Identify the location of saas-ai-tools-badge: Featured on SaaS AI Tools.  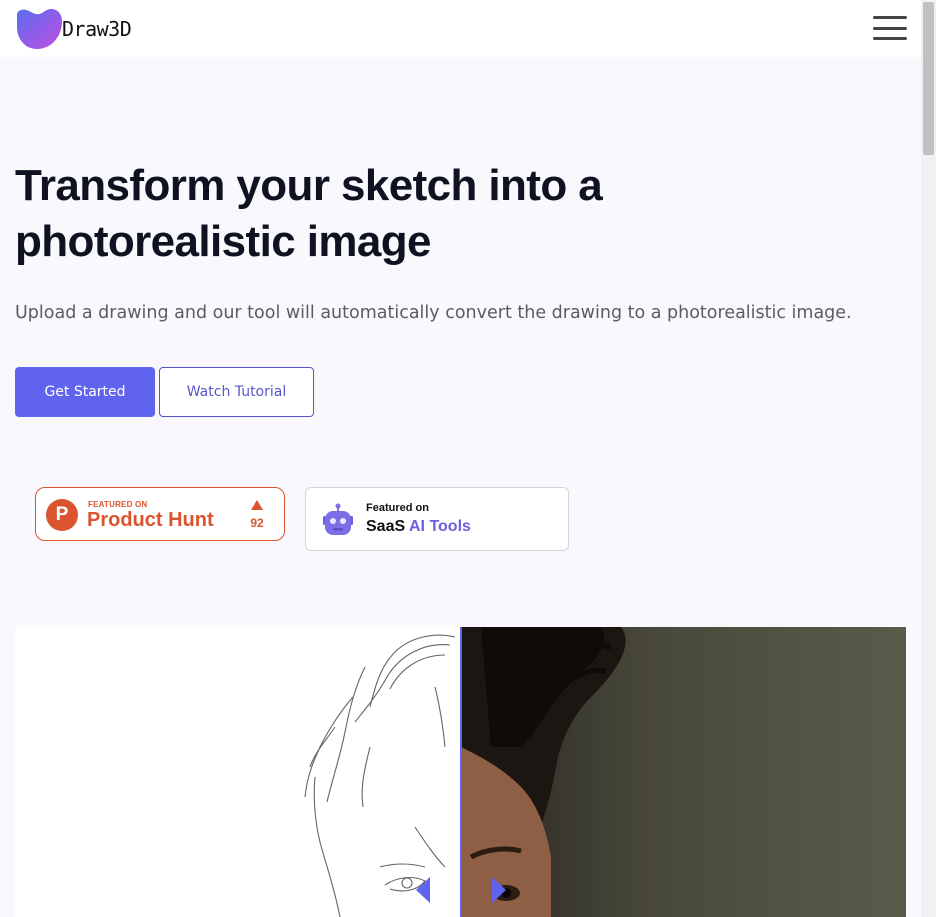
(437, 519).